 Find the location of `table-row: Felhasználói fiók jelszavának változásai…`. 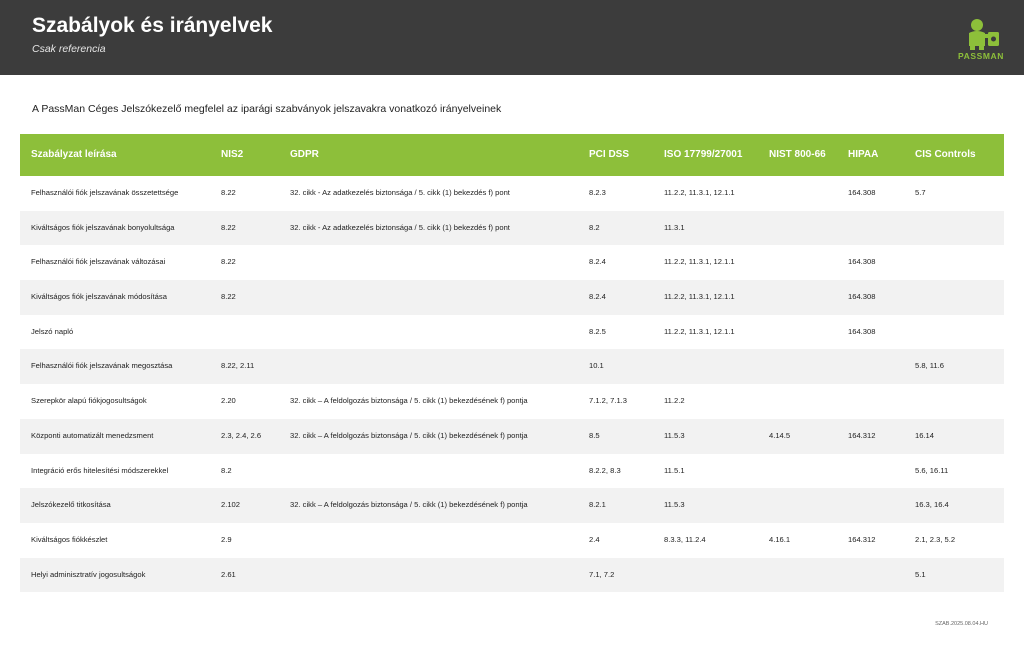

table-row: Felhasználói fiók jelszavának változásai… is located at coordinates (512, 262).